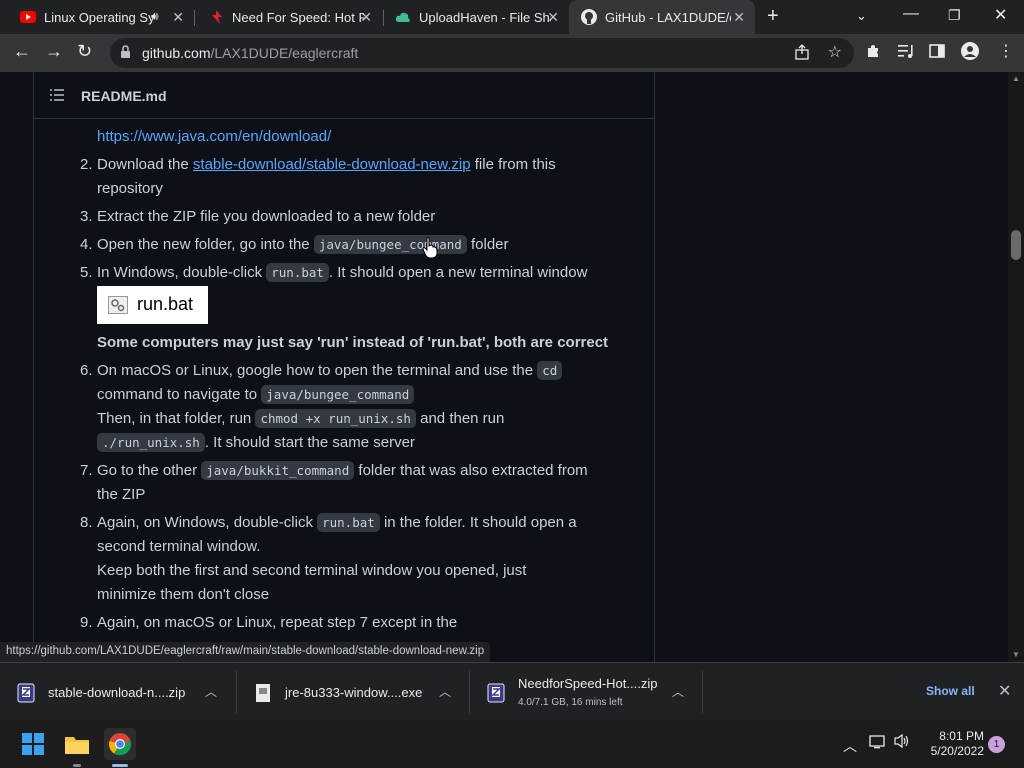 This screenshot has height=768, width=1024. Describe the element at coordinates (954, 15) in the screenshot. I see `restore-icon: ❐` at that location.